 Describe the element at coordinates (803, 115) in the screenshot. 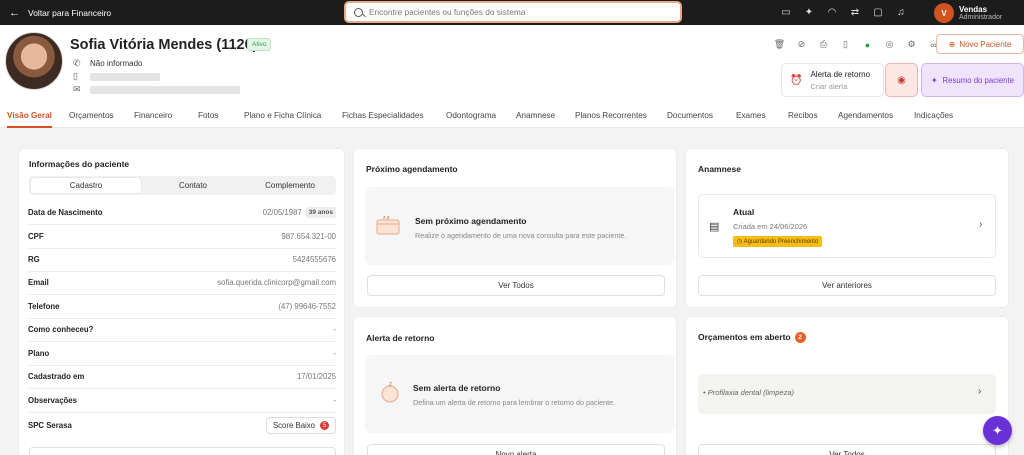

I see `tab-recibos: Recibos` at that location.